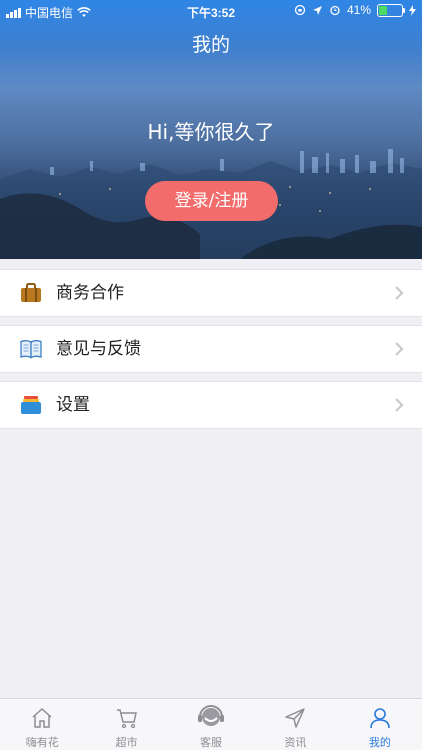 The height and width of the screenshot is (750, 422). Describe the element at coordinates (211, 742) in the screenshot. I see `tab-label: 客服` at that location.